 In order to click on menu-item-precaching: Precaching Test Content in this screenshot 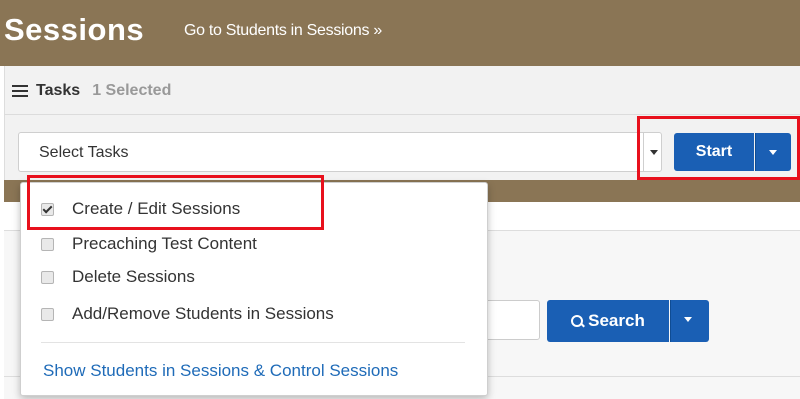, I will do `click(149, 244)`.